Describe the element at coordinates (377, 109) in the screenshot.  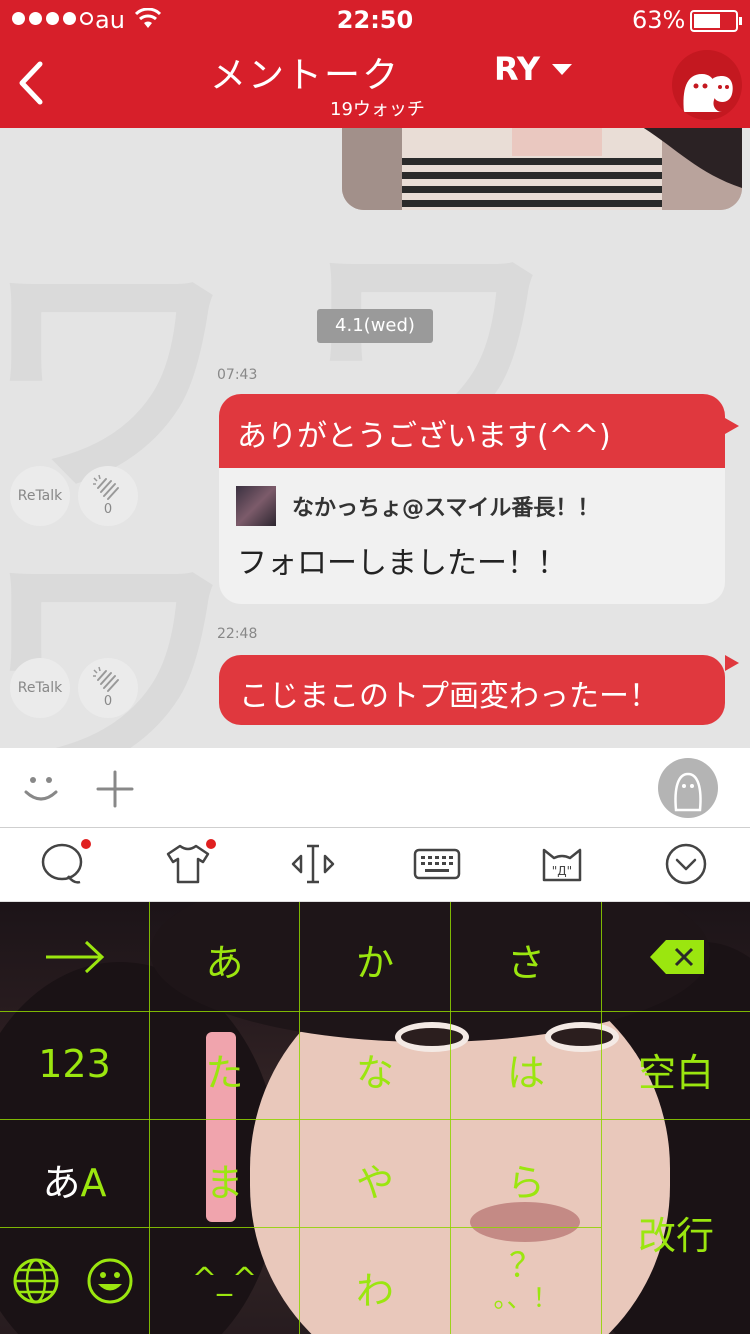
I see `watch-count: 19ウォッチ` at that location.